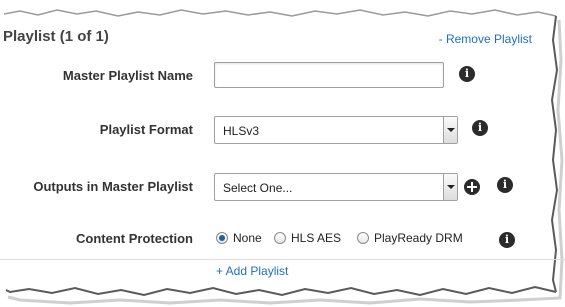 This screenshot has height=307, width=565. I want to click on playlist-format-select: HLSv3, so click(336, 130).